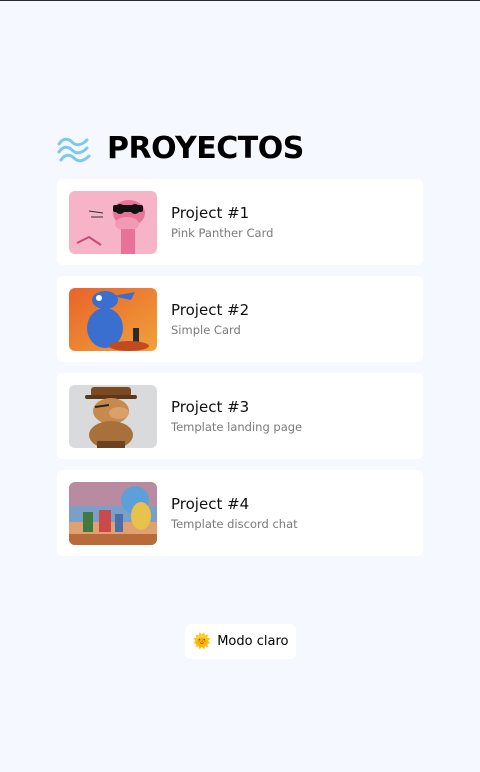 The image size is (480, 772). I want to click on project-subtitle: Template discord chat, so click(234, 524).